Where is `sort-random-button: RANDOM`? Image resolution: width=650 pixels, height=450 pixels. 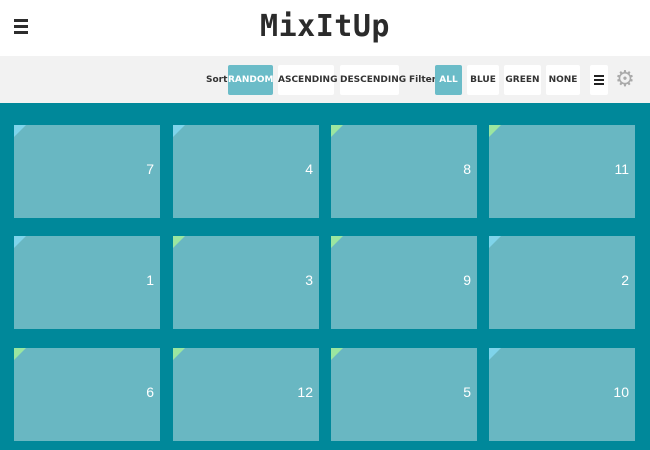
sort-random-button: RANDOM is located at coordinates (251, 80).